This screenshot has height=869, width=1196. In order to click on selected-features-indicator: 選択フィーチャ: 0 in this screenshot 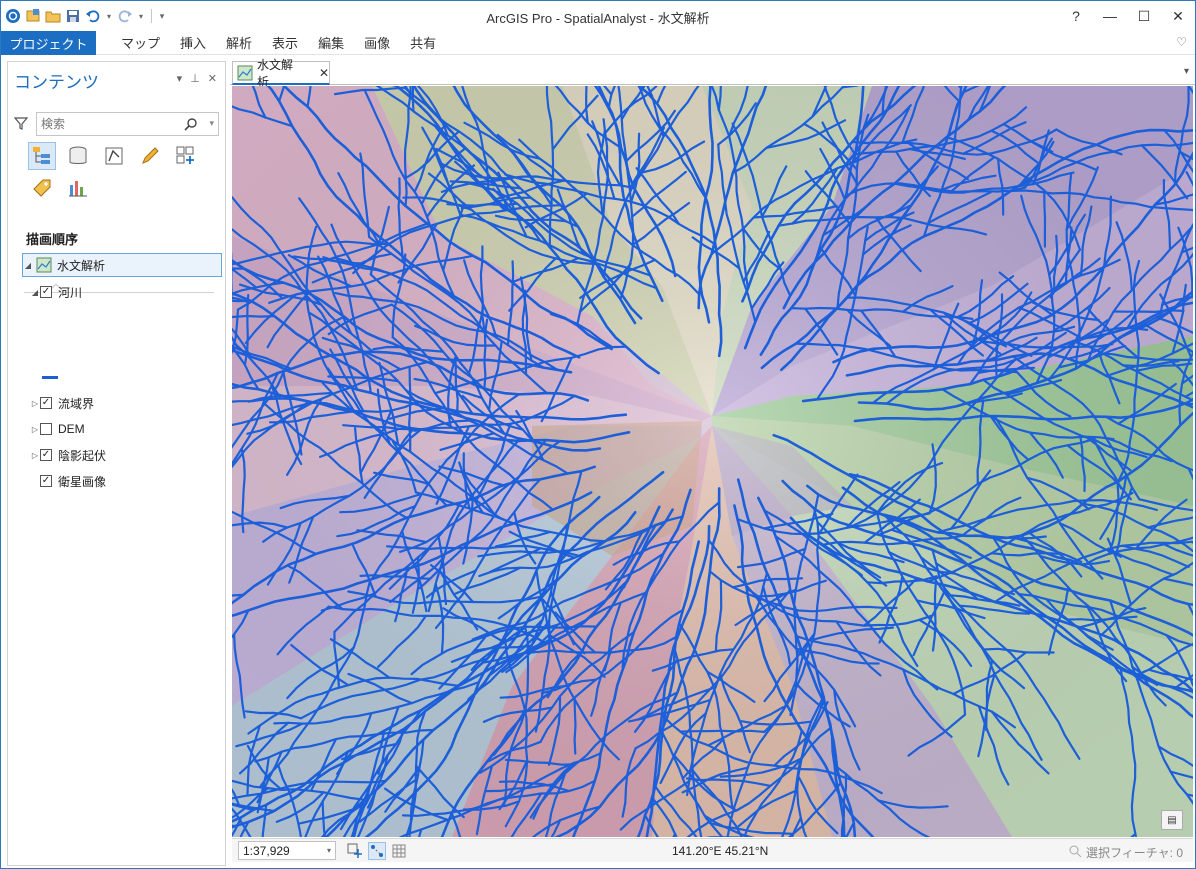, I will do `click(1125, 852)`.